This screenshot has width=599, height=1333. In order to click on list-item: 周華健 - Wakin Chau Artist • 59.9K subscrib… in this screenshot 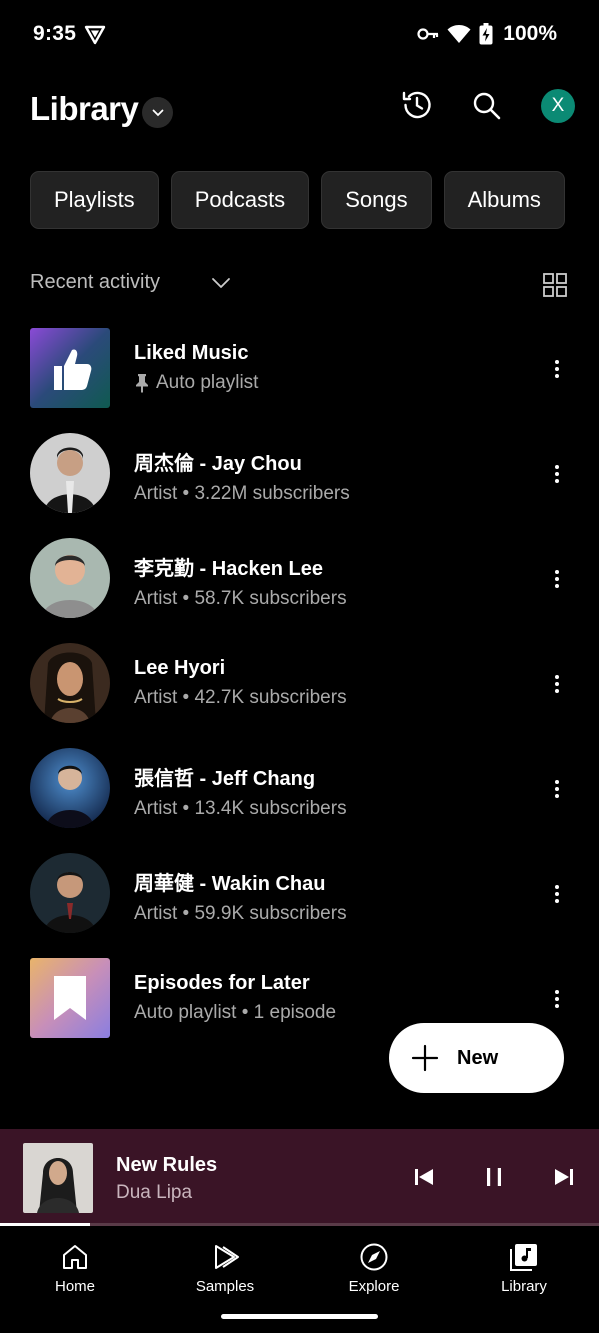, I will do `click(299, 905)`.